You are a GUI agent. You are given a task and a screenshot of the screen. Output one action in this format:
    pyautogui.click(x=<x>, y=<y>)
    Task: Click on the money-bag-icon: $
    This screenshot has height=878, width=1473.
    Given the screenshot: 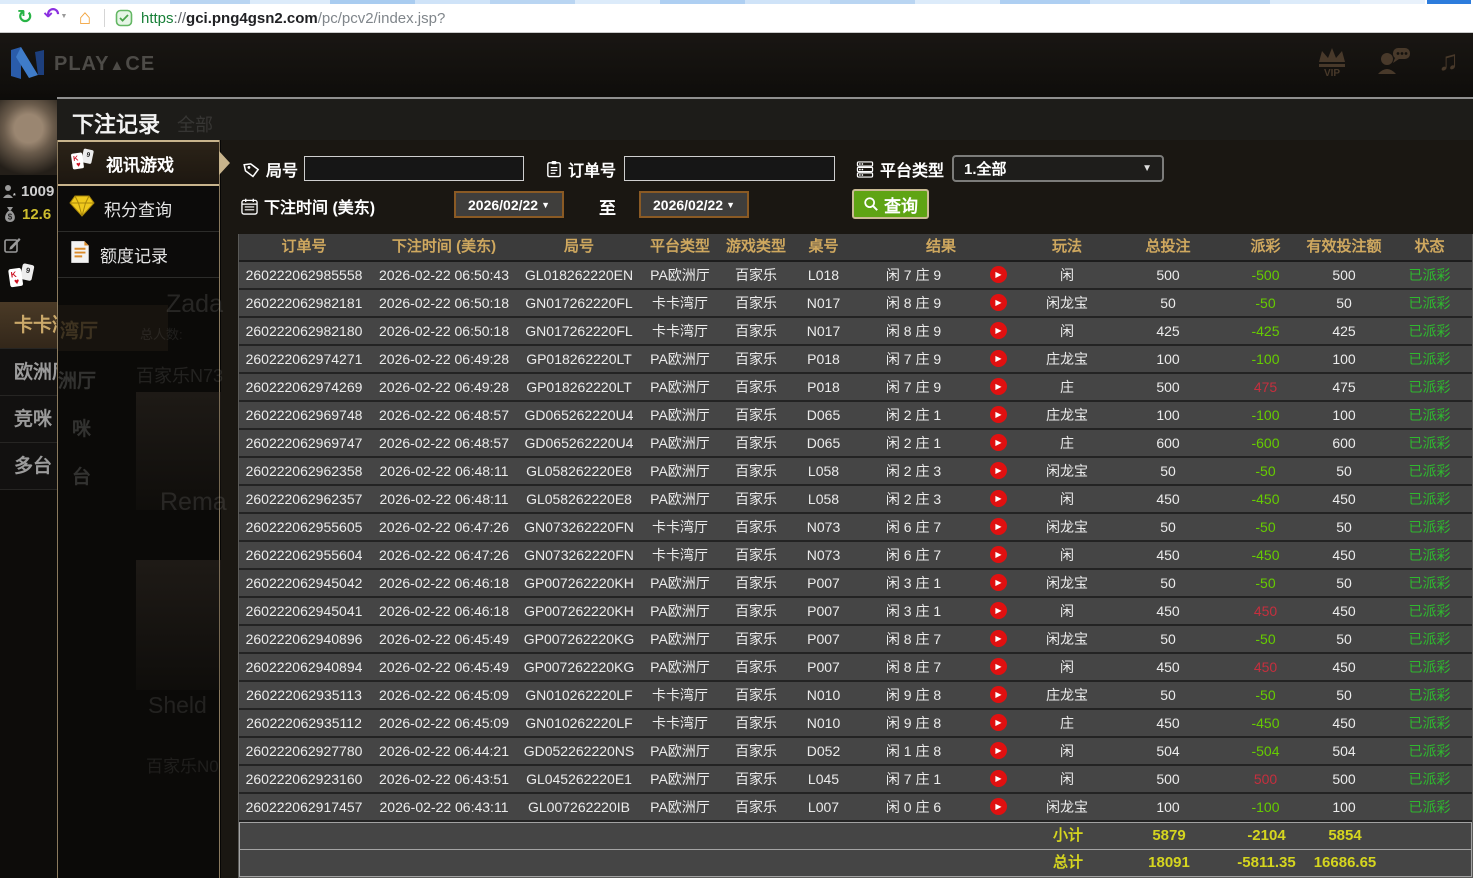 What is the action you would take?
    pyautogui.click(x=10, y=214)
    